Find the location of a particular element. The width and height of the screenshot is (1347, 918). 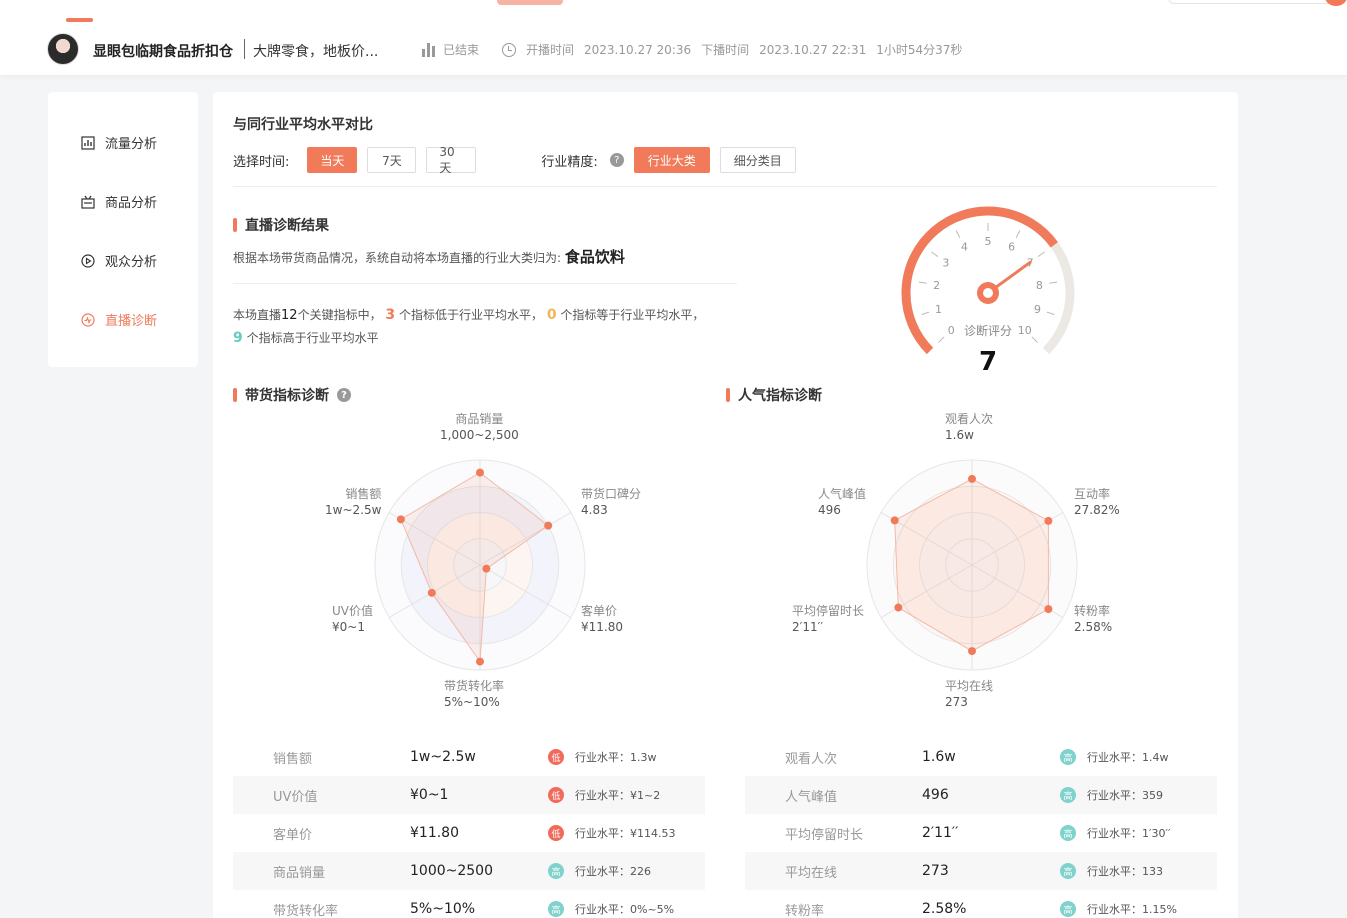

industry-level: 行业水平：133 is located at coordinates (1125, 871).